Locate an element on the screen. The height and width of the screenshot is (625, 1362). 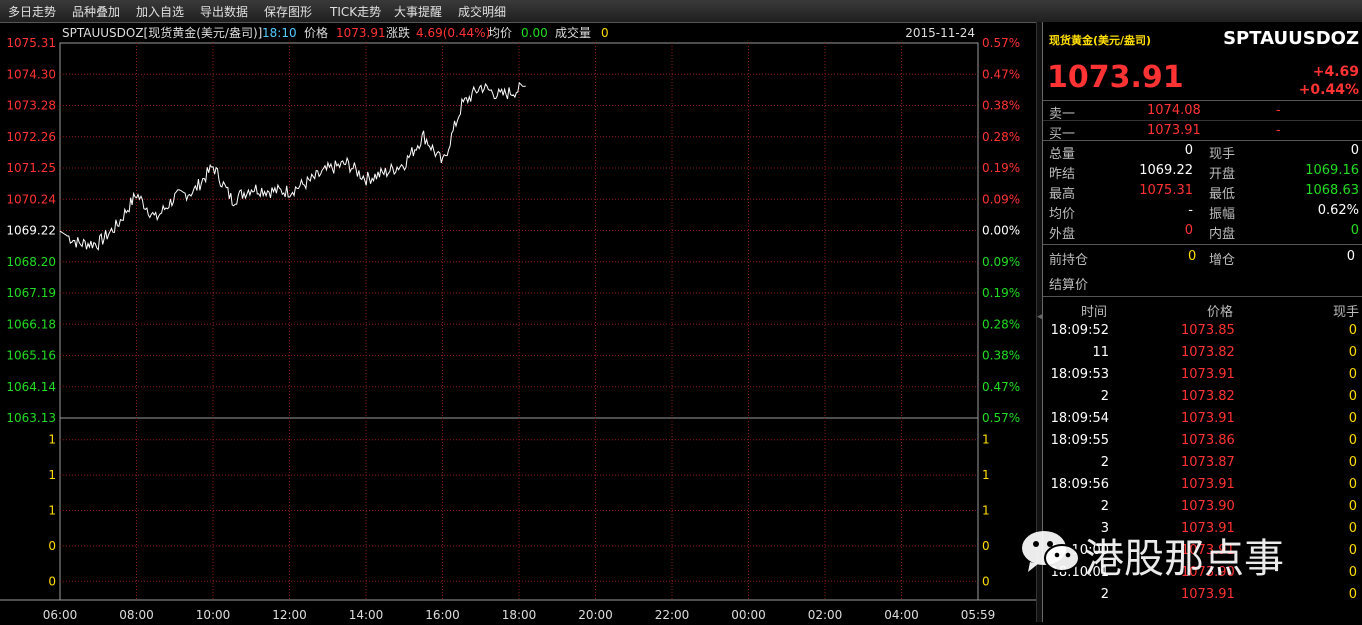
header-symbol: SPTAUUSDOZ[现货黄金(美元/盎司)] is located at coordinates (162, 32).